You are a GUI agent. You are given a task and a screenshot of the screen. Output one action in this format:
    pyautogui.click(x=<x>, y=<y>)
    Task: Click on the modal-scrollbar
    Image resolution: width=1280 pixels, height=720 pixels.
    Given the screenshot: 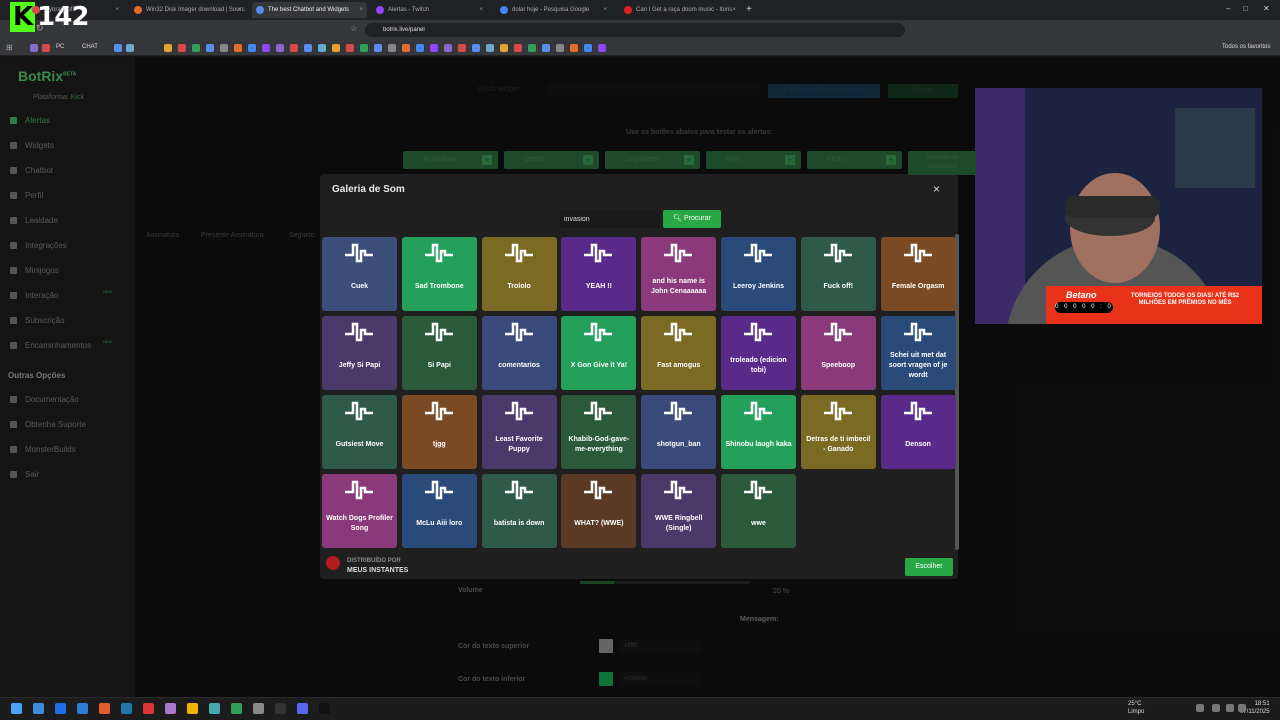 What is the action you would take?
    pyautogui.click(x=957, y=392)
    